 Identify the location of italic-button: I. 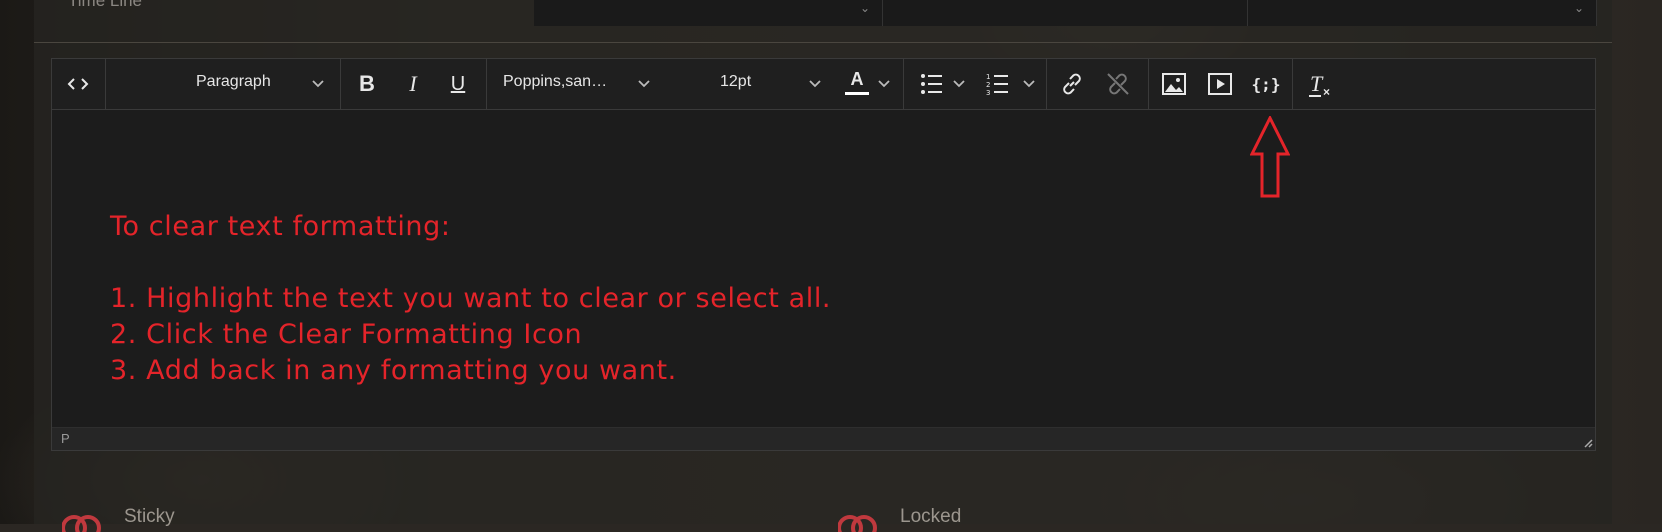
(413, 84).